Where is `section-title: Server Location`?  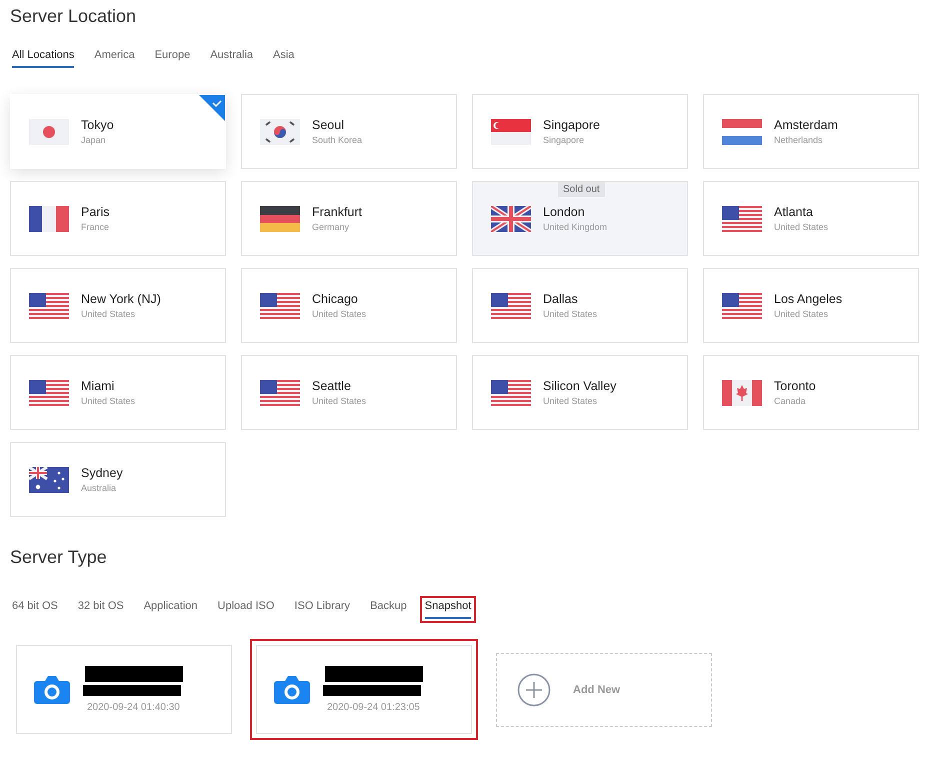
section-title: Server Location is located at coordinates (74, 16).